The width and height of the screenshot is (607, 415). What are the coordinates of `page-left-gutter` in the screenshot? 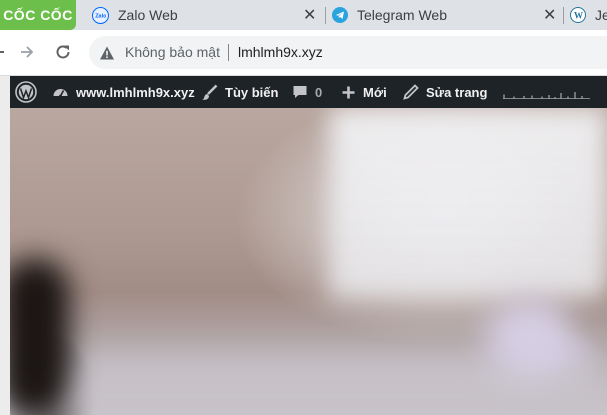 It's located at (5, 245).